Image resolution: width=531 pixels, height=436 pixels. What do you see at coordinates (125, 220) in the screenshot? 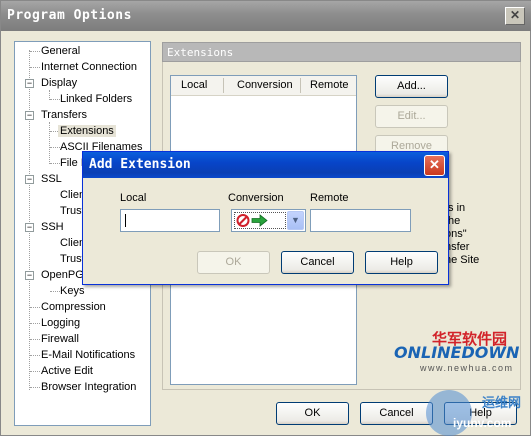
I see `text-caret` at bounding box center [125, 220].